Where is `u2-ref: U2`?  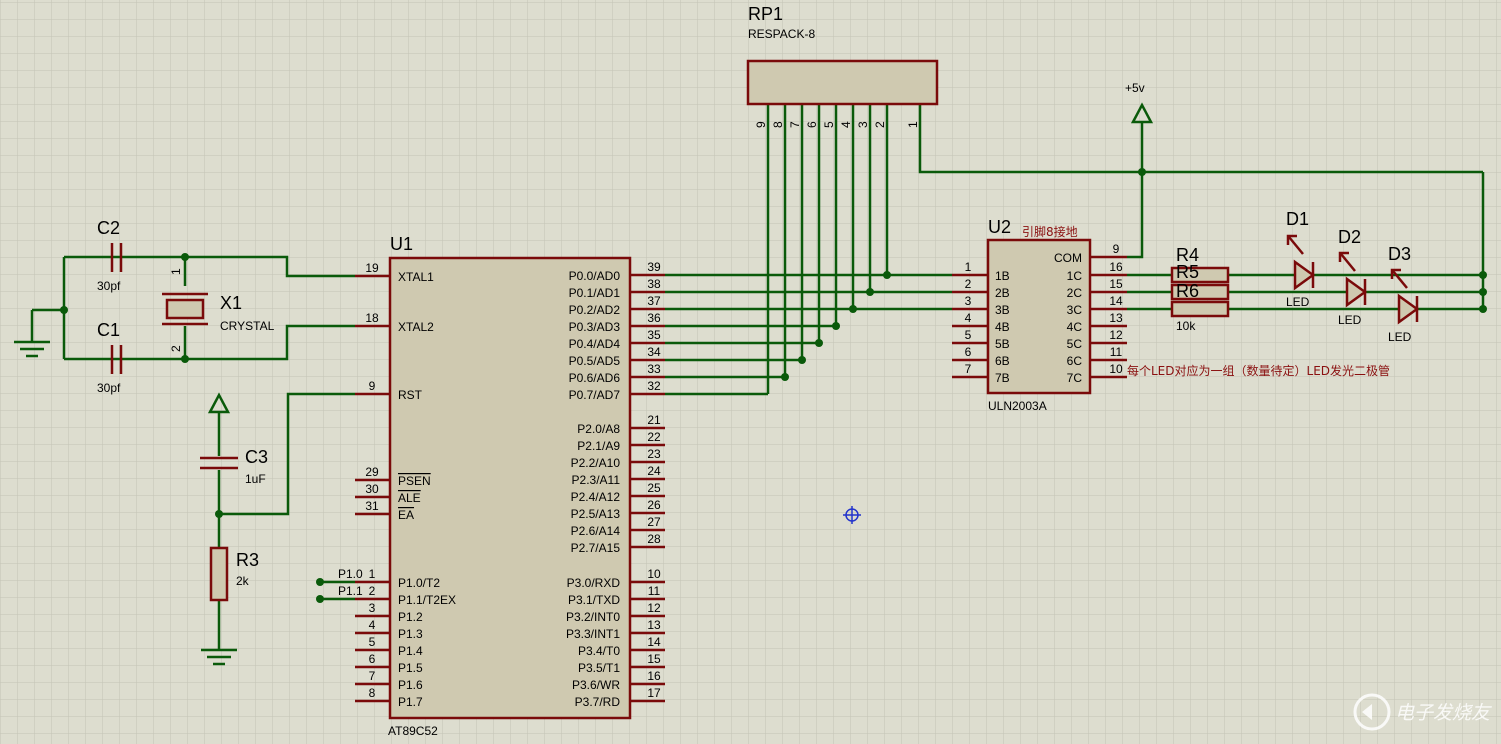
u2-ref: U2 is located at coordinates (999, 227).